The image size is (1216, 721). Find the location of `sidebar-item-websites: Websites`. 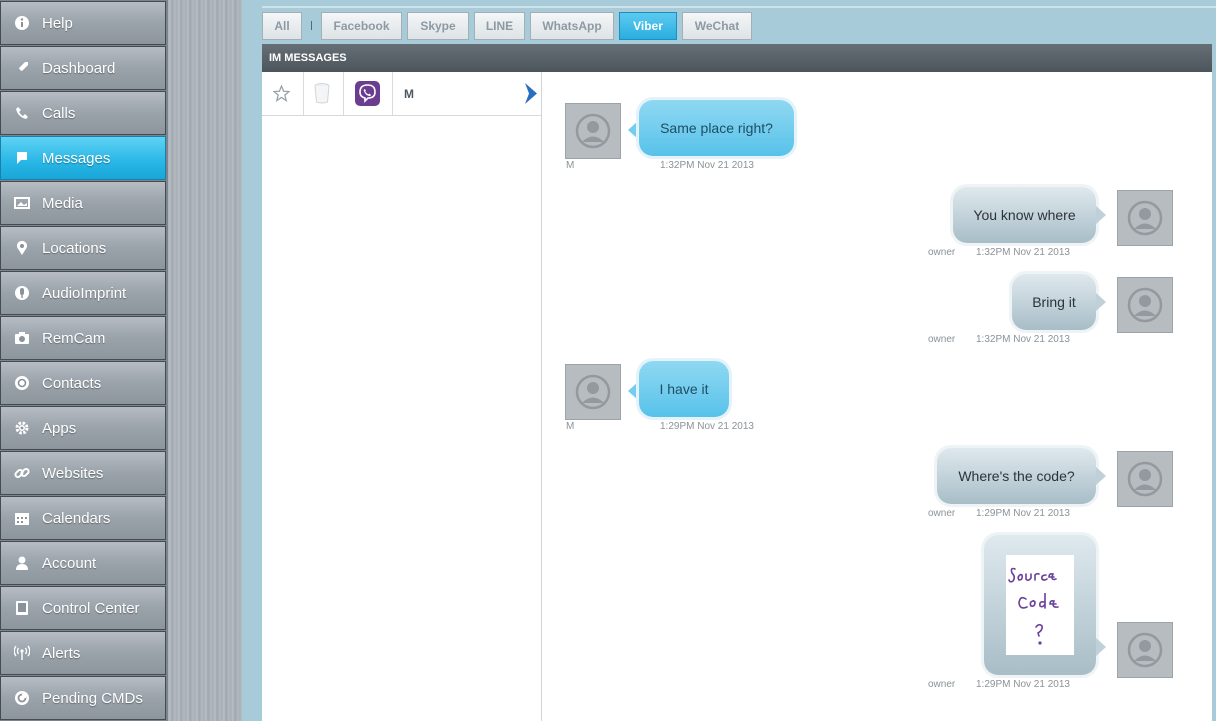

sidebar-item-websites: Websites is located at coordinates (83, 473).